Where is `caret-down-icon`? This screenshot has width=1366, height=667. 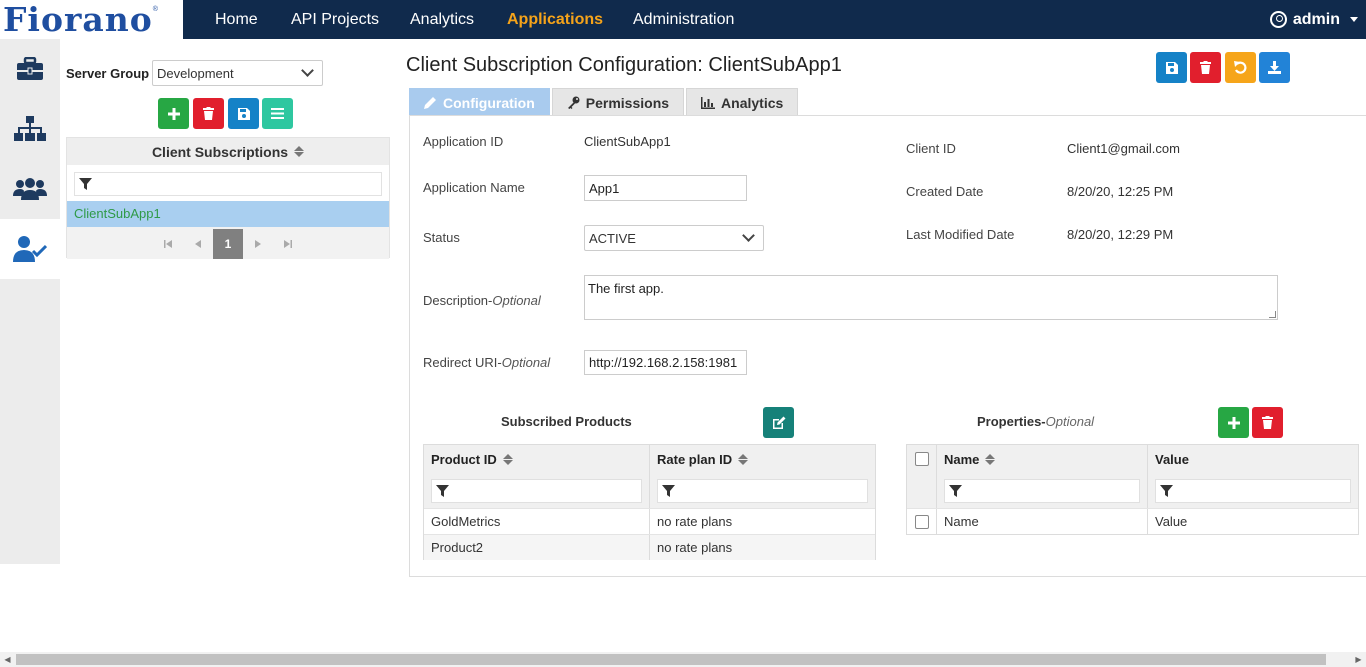 caret-down-icon is located at coordinates (1354, 19).